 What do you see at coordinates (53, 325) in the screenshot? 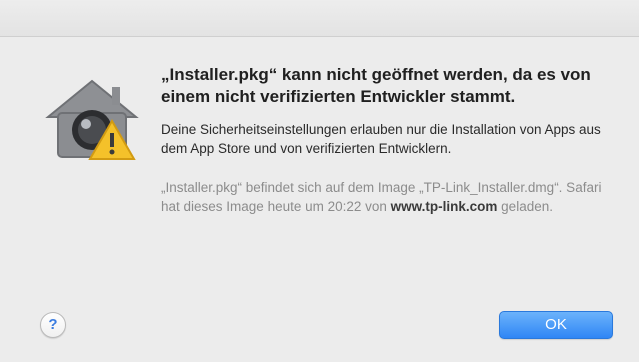
I see `help-button: ?` at bounding box center [53, 325].